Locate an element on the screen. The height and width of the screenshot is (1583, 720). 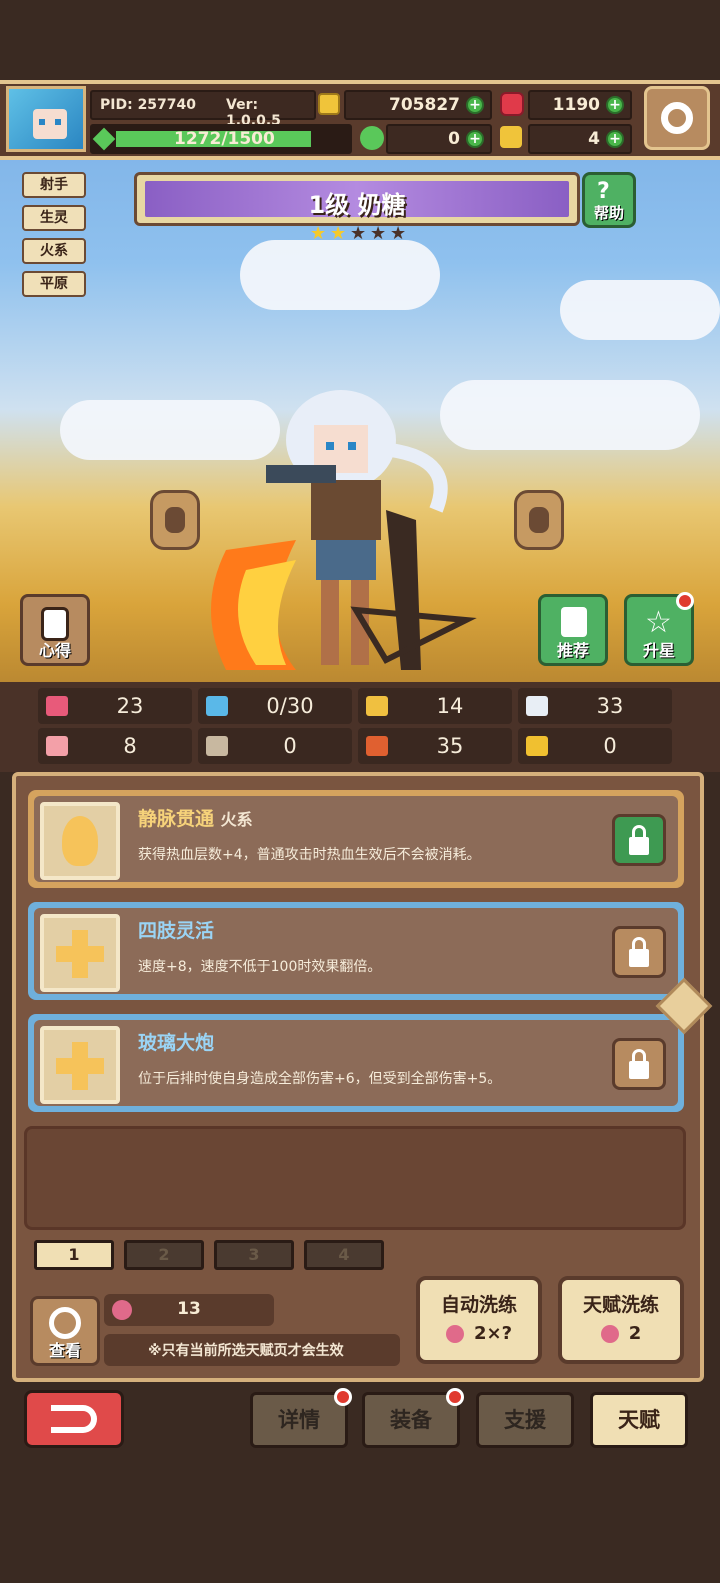
recommend-button: 推荐 is located at coordinates (573, 630).